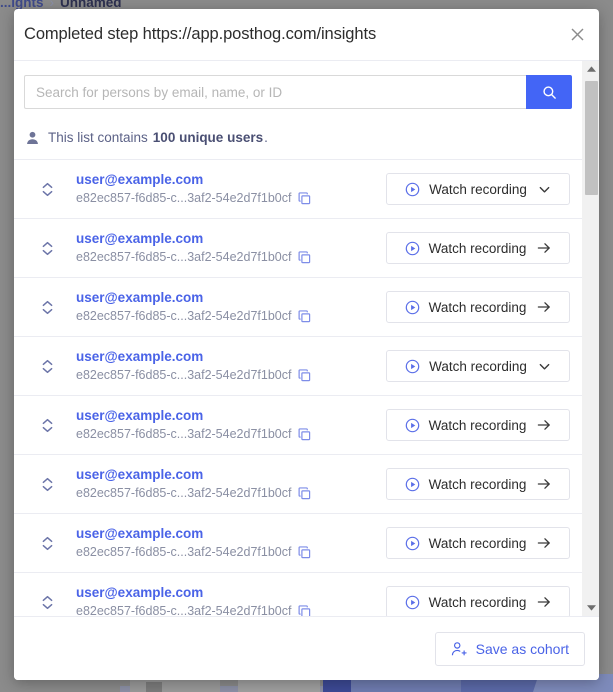 The image size is (613, 692). What do you see at coordinates (590, 338) in the screenshot?
I see `vertical-scrollbar` at bounding box center [590, 338].